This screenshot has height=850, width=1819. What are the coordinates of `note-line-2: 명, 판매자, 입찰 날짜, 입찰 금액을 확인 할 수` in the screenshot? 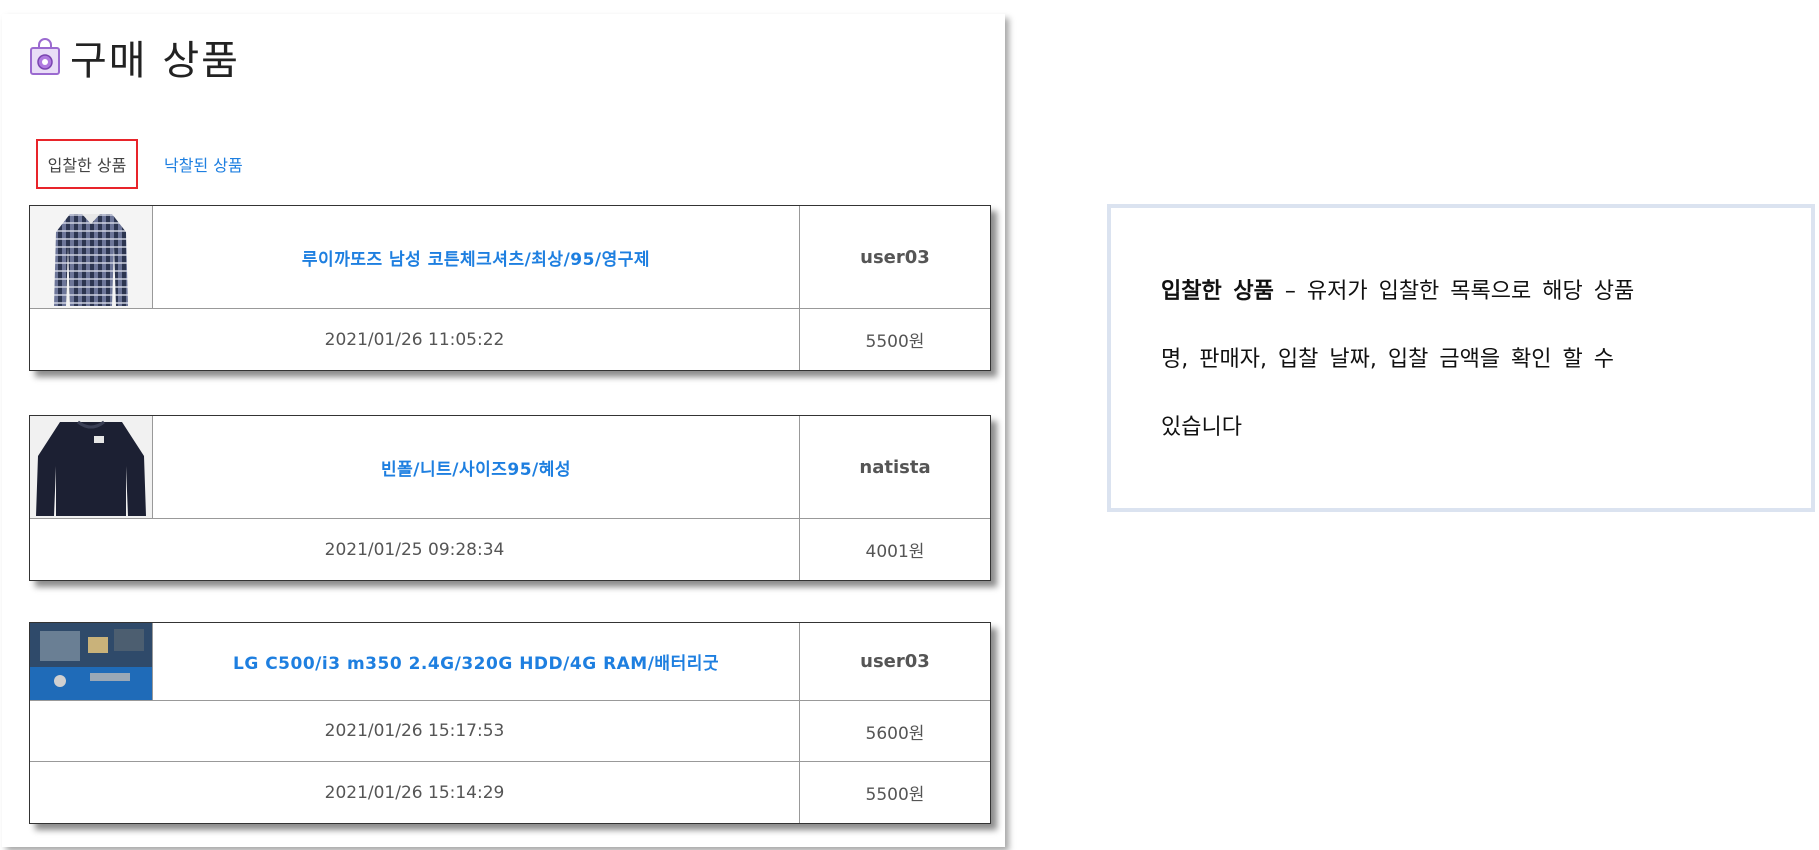 It's located at (1388, 359).